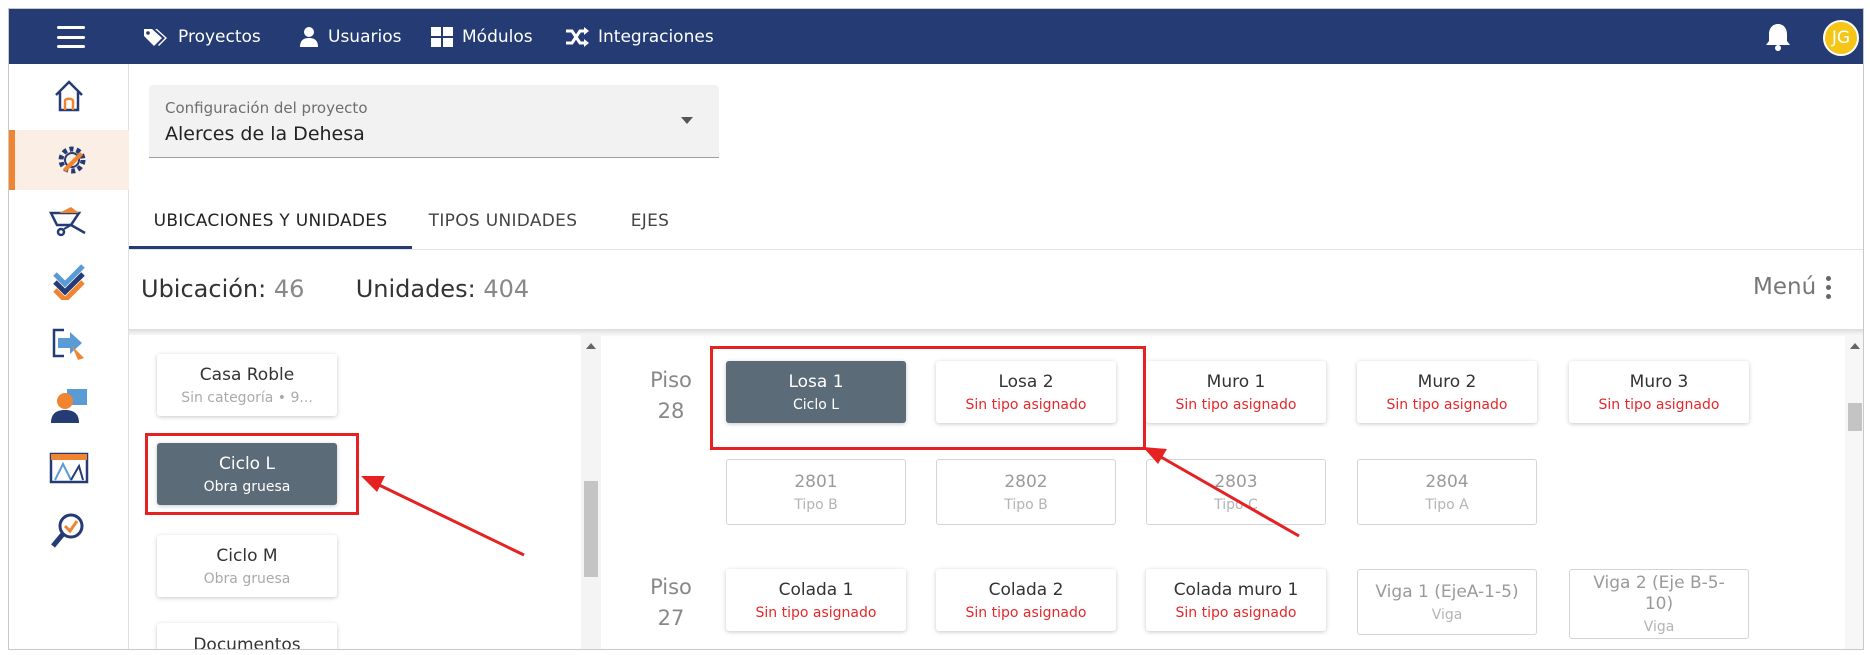  Describe the element at coordinates (650, 224) in the screenshot. I see `tab-ejes: EJES` at that location.